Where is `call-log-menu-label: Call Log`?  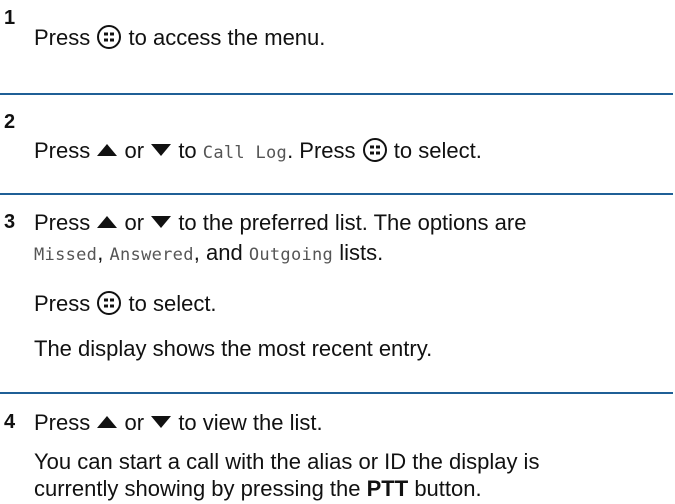 call-log-menu-label: Call Log is located at coordinates (245, 153).